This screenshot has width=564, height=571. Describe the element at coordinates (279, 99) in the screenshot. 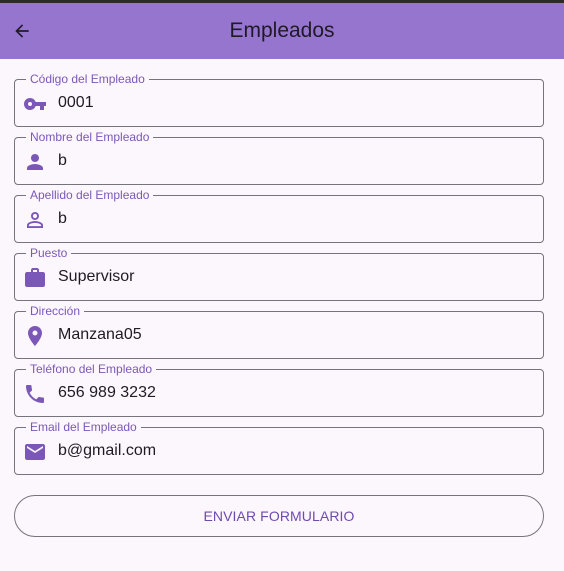

I see `employee-code-field: Código del Empleado 0001` at that location.